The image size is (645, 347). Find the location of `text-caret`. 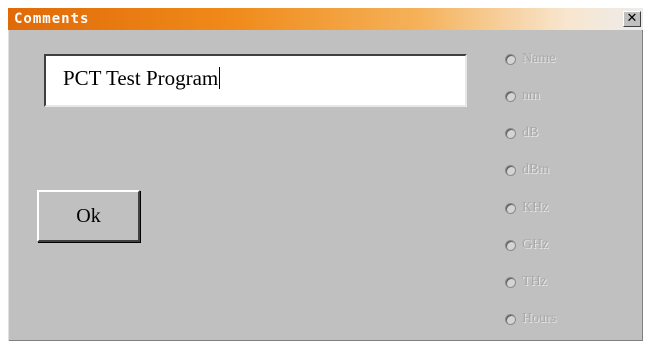

text-caret is located at coordinates (220, 78).